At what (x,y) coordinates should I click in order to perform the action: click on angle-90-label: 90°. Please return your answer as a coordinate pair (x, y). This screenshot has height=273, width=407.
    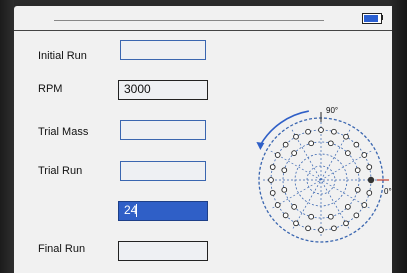
    Looking at the image, I should click on (332, 110).